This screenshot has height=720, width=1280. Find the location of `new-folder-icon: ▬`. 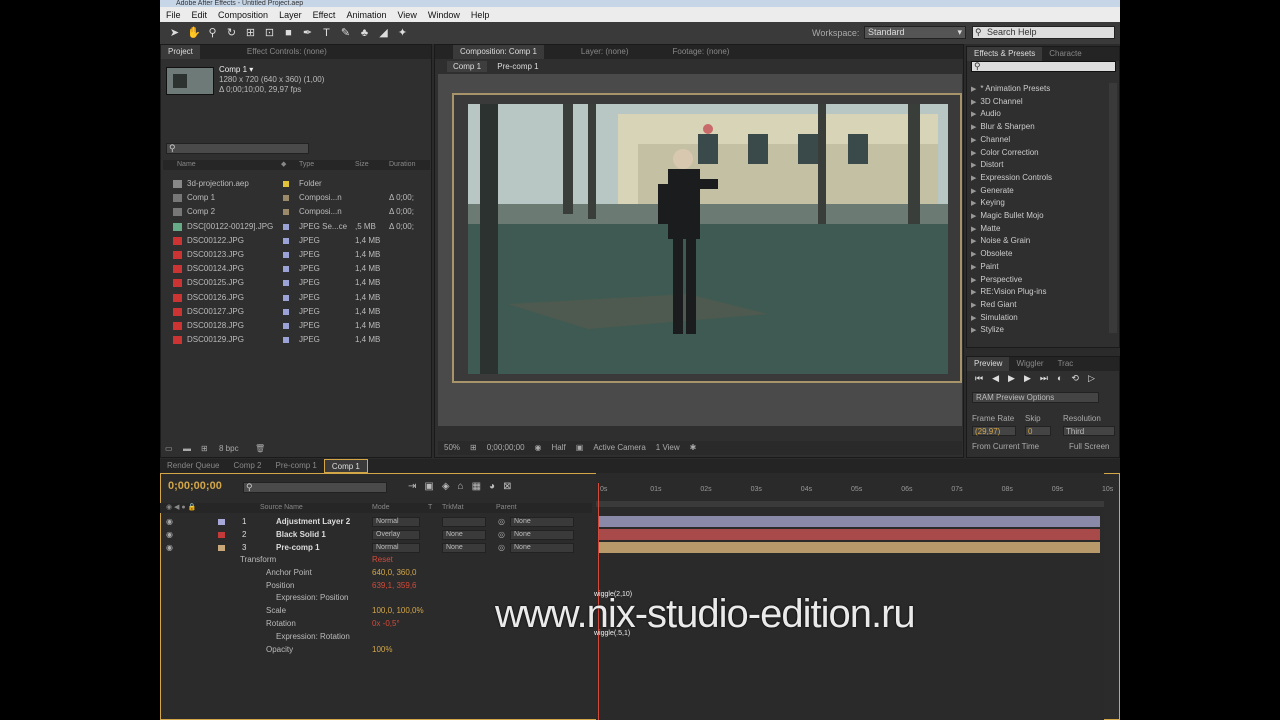

new-folder-icon: ▬ is located at coordinates (187, 449).